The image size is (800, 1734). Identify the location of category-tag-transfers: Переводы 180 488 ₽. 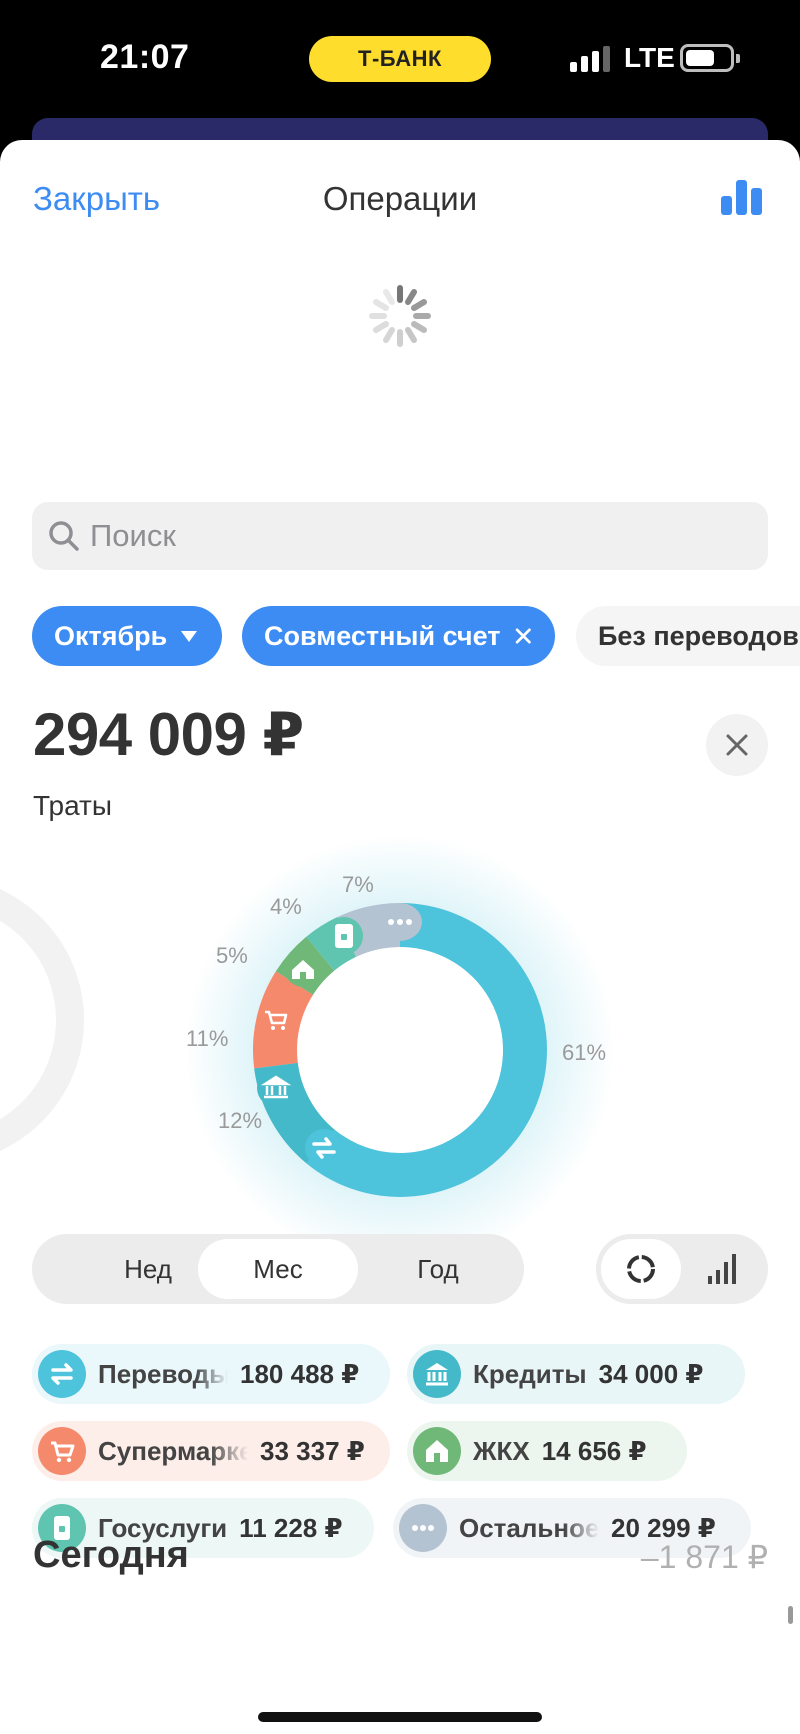
(211, 1374).